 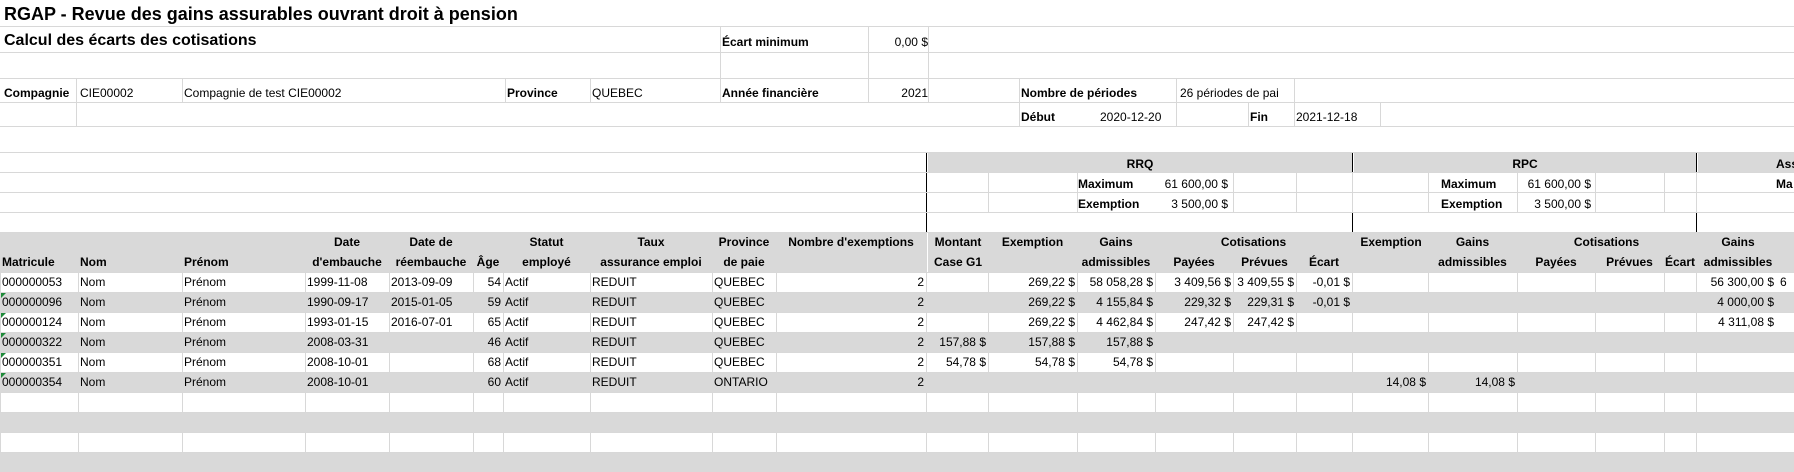 What do you see at coordinates (1237, 93) in the screenshot?
I see `periodes-value: 26 périodes de pai` at bounding box center [1237, 93].